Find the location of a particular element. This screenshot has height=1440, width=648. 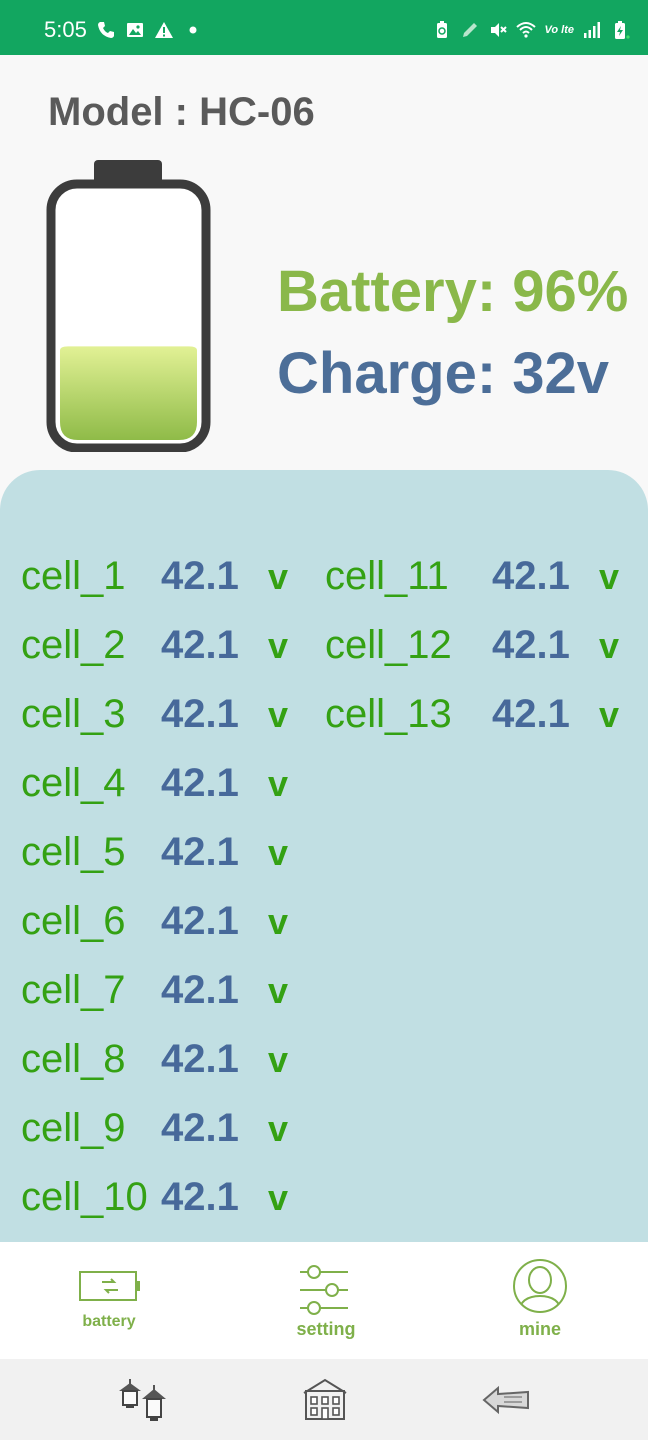

model-line: Model : HC-06 is located at coordinates (181, 112).